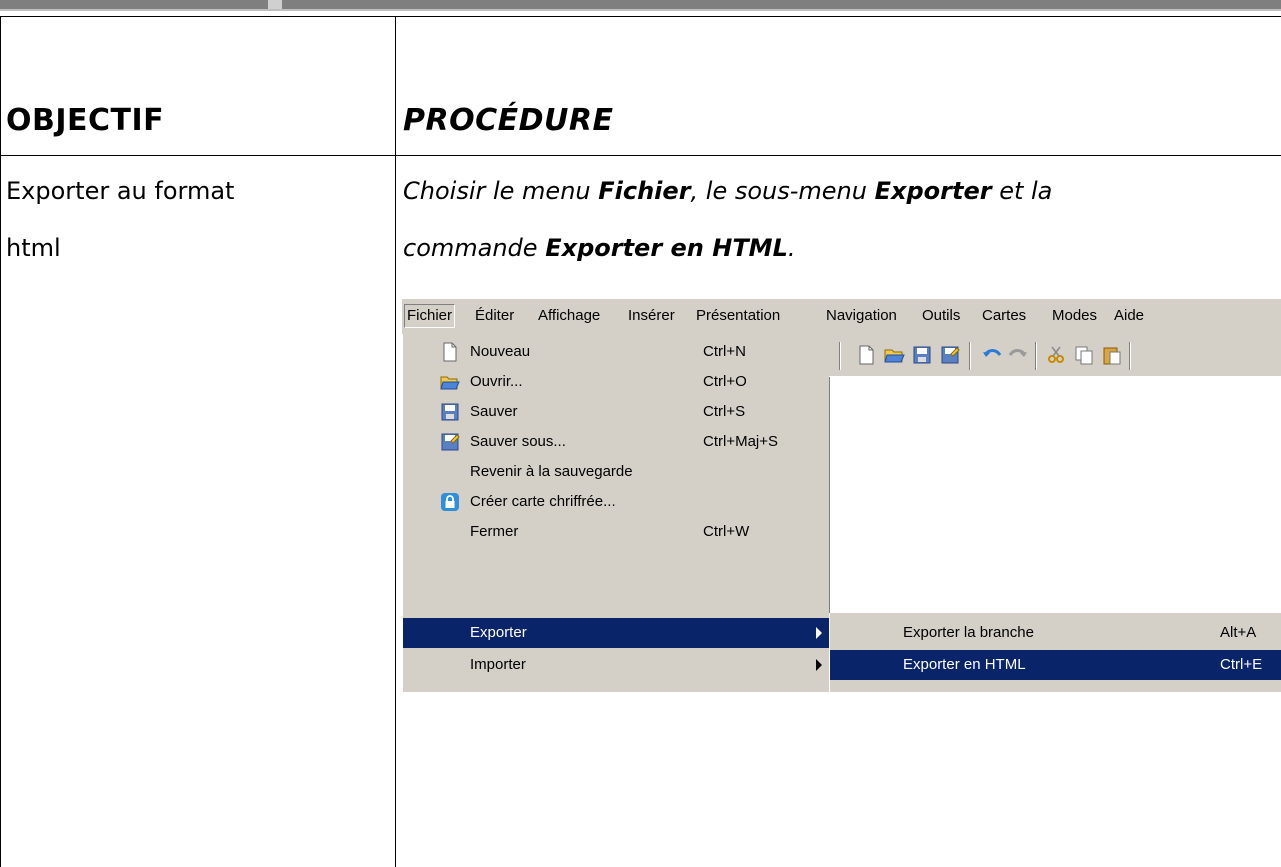 Image resolution: width=1281 pixels, height=867 pixels. What do you see at coordinates (616, 665) in the screenshot?
I see `menu-item-importer: Importer` at bounding box center [616, 665].